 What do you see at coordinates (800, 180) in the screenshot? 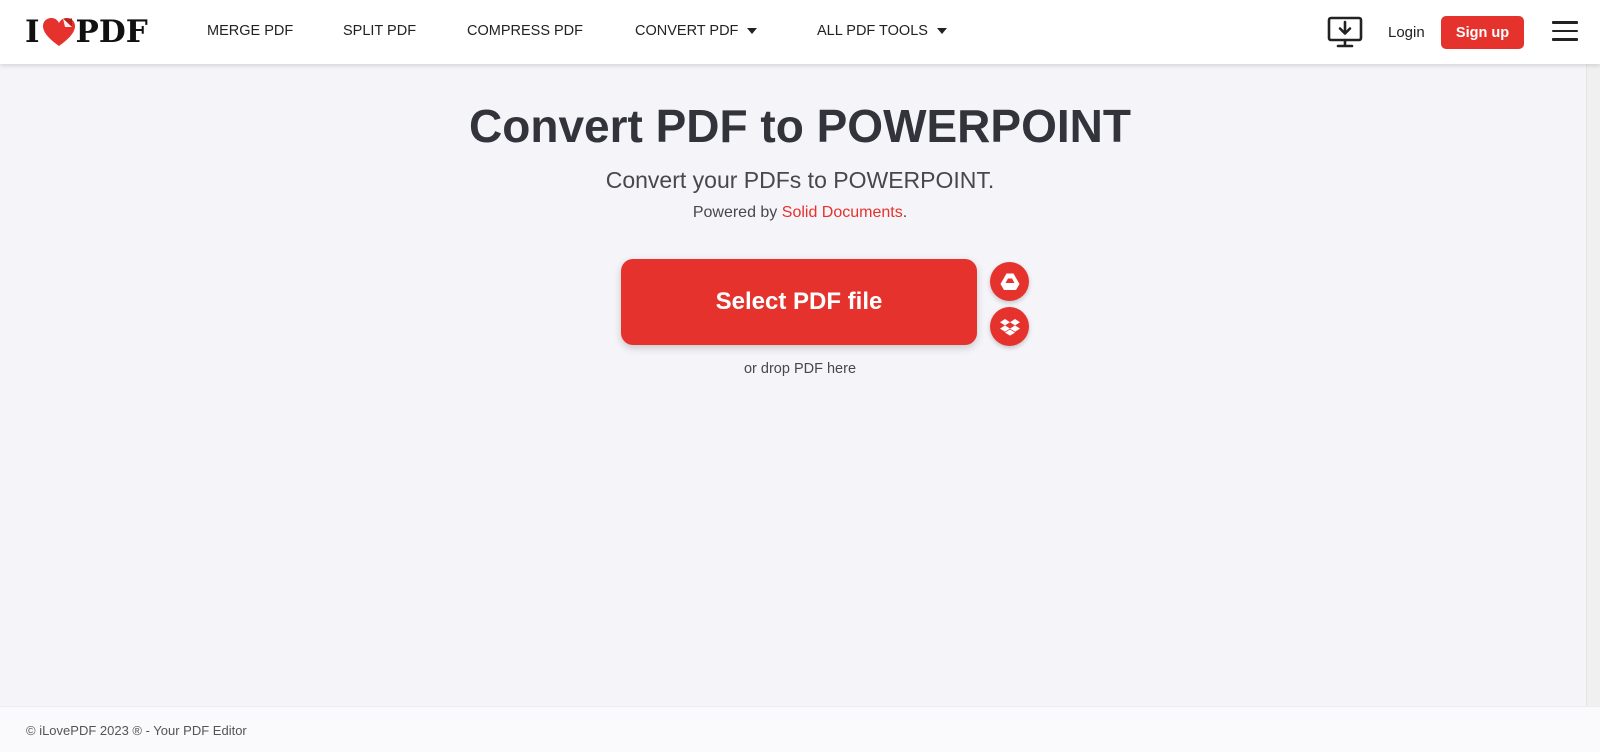
I see `page-subtitle: Convert your PDFs to POWERPOINT.` at bounding box center [800, 180].